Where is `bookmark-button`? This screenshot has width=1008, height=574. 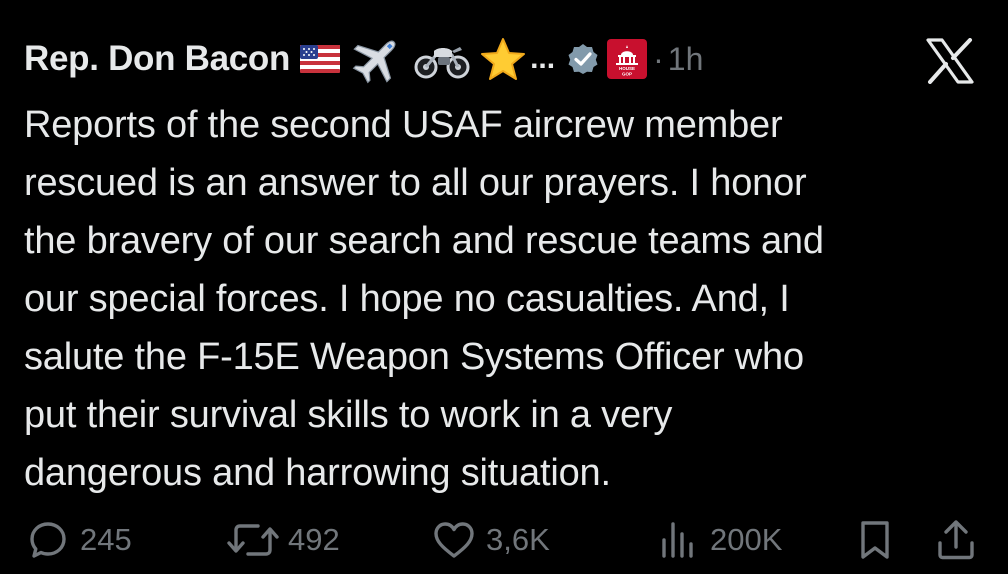
bookmark-button is located at coordinates (875, 540).